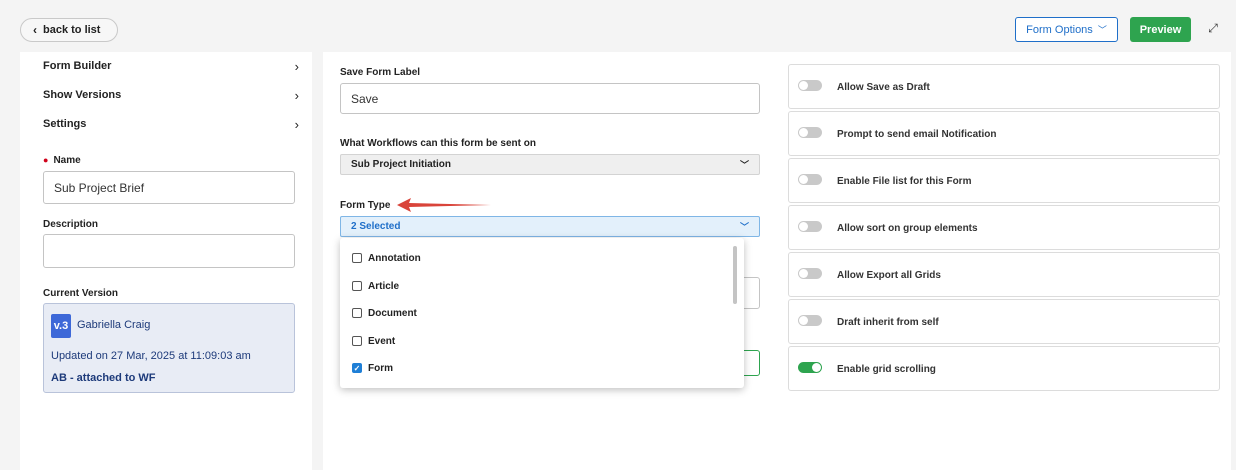 The image size is (1236, 470). I want to click on nav-item-show-versions: Show Versions ›, so click(171, 95).